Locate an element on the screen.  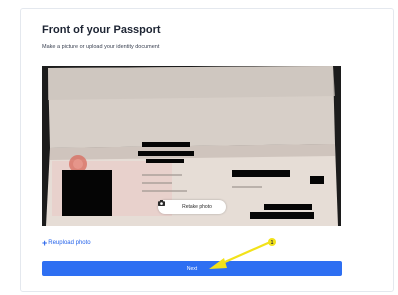
page-title: Front of your Passport is located at coordinates (101, 30).